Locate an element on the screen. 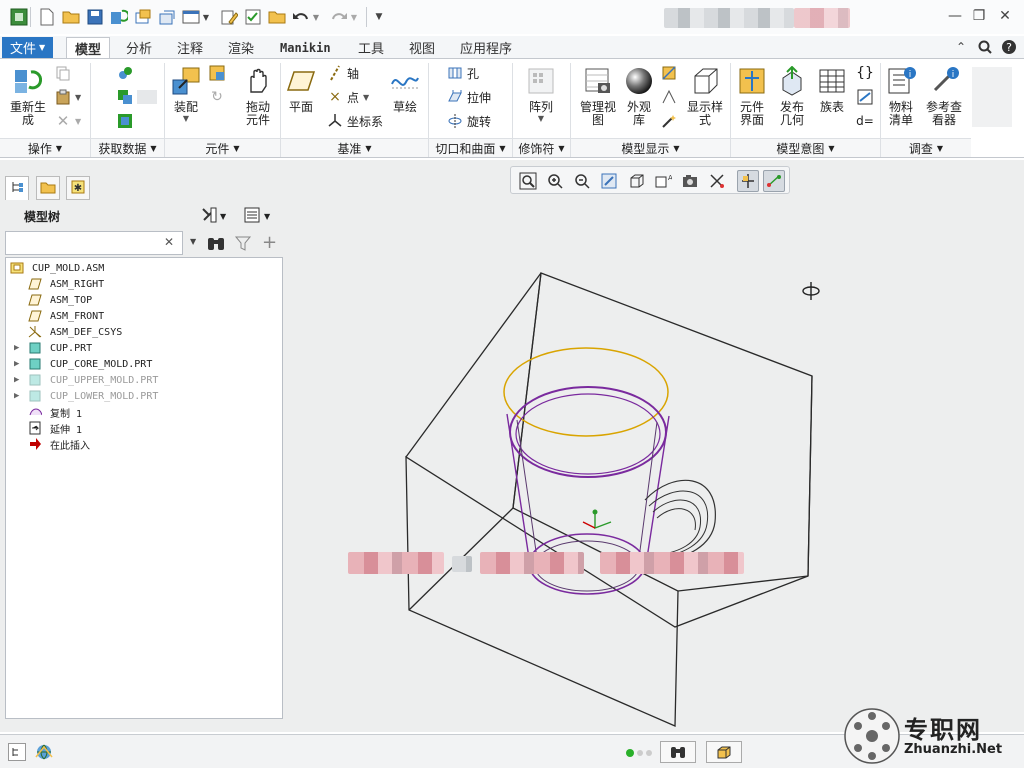 This screenshot has height=768, width=1024. undo-icon is located at coordinates (301, 17).